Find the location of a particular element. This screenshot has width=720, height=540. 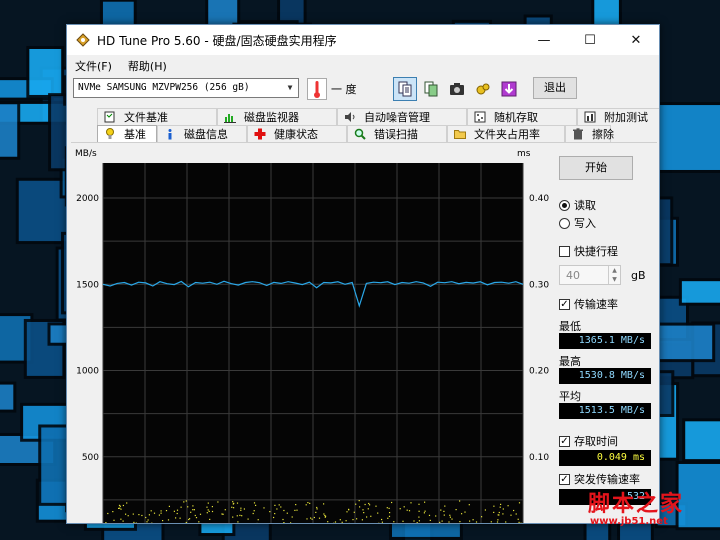

left-tick-label: 1500 is located at coordinates (87, 285).